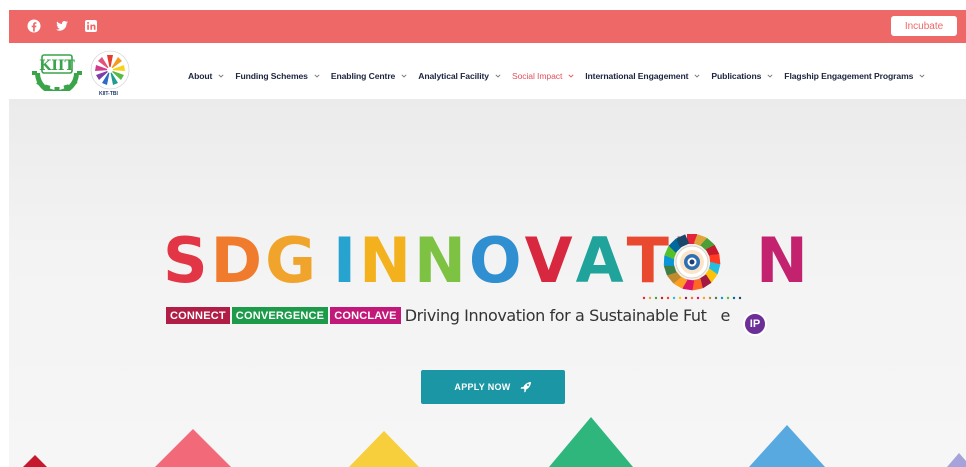 The image size is (966, 467). I want to click on decorative-triangles, so click(494, 442).